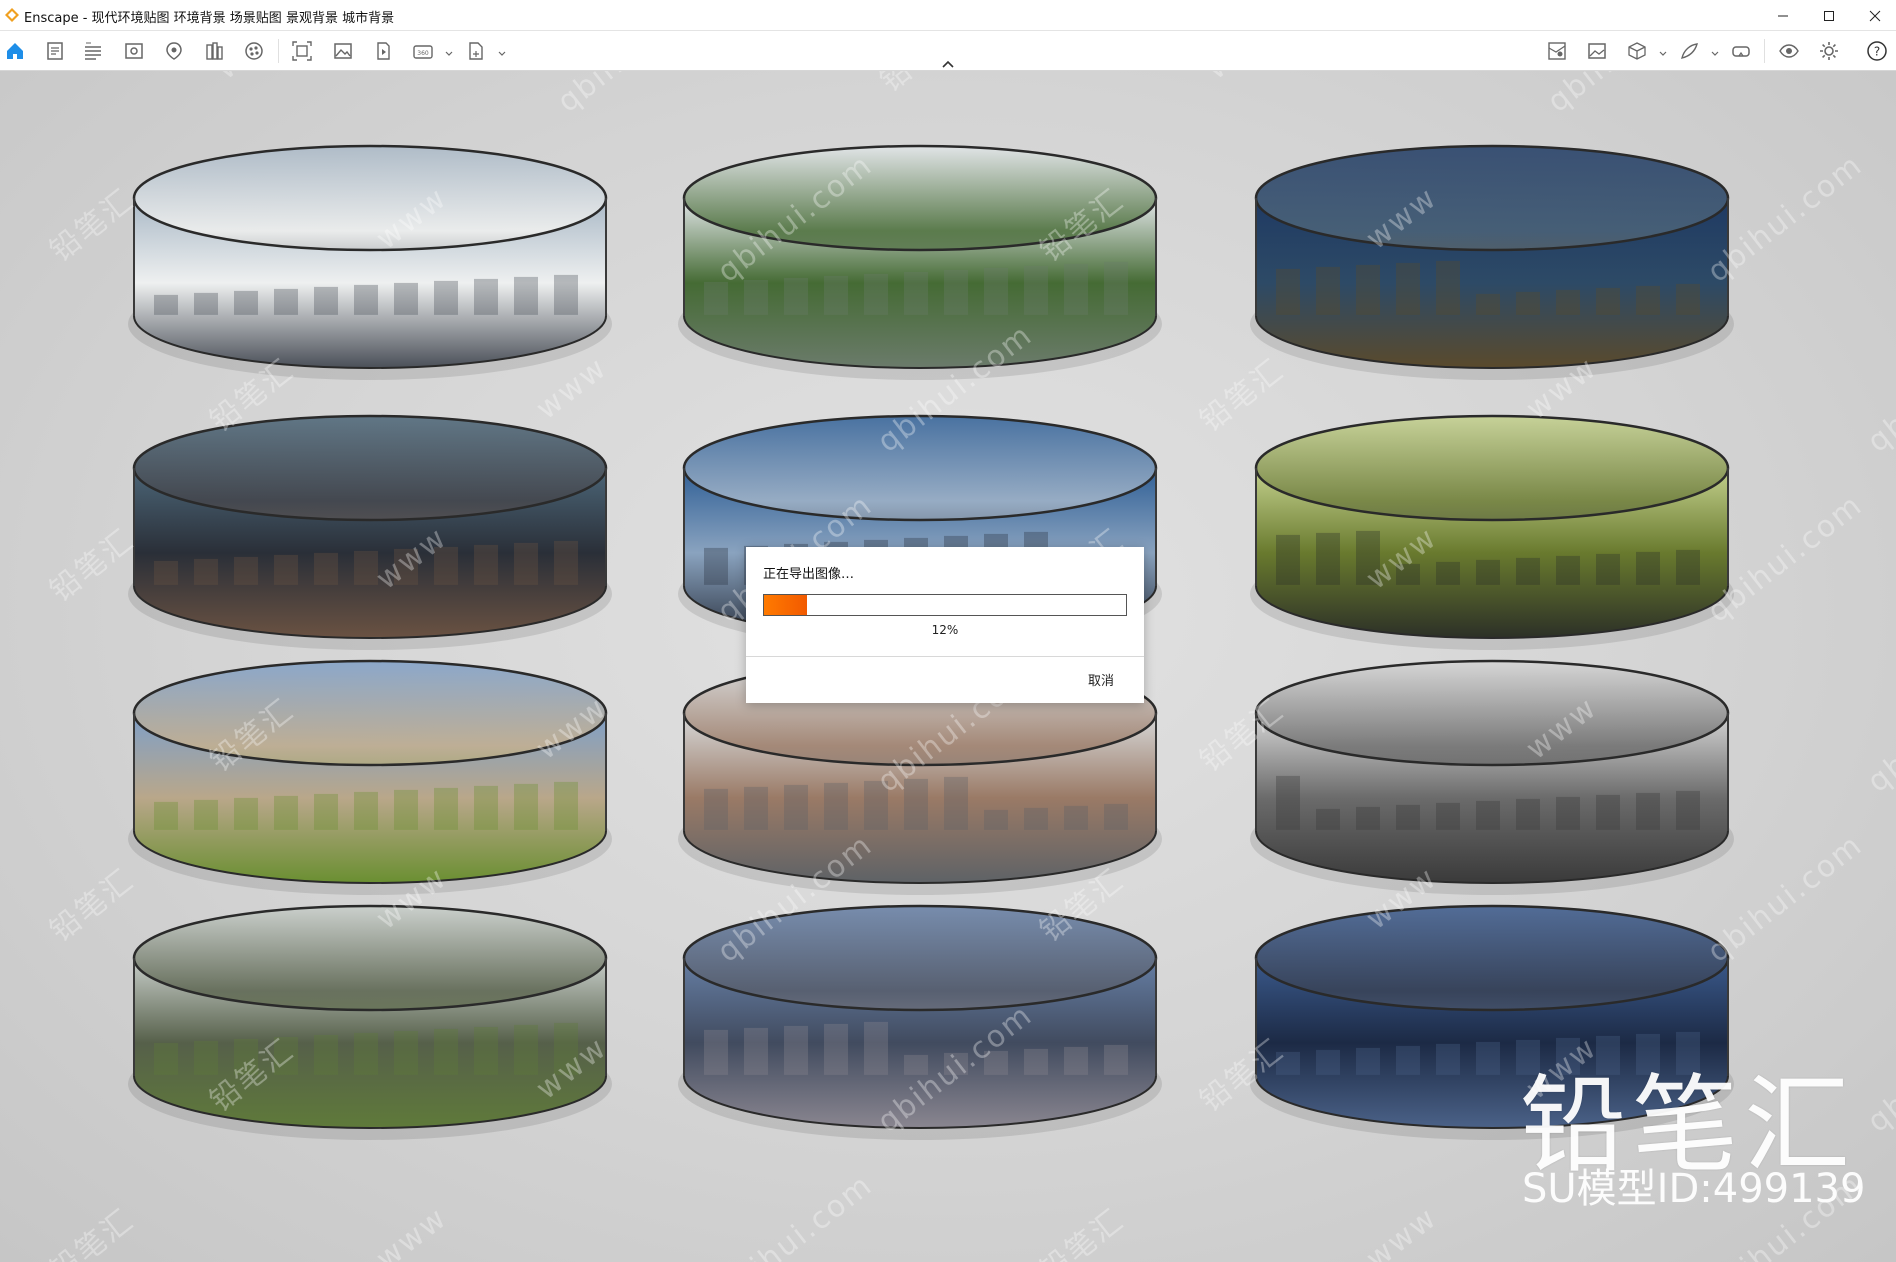  I want to click on settings-button, so click(1829, 51).